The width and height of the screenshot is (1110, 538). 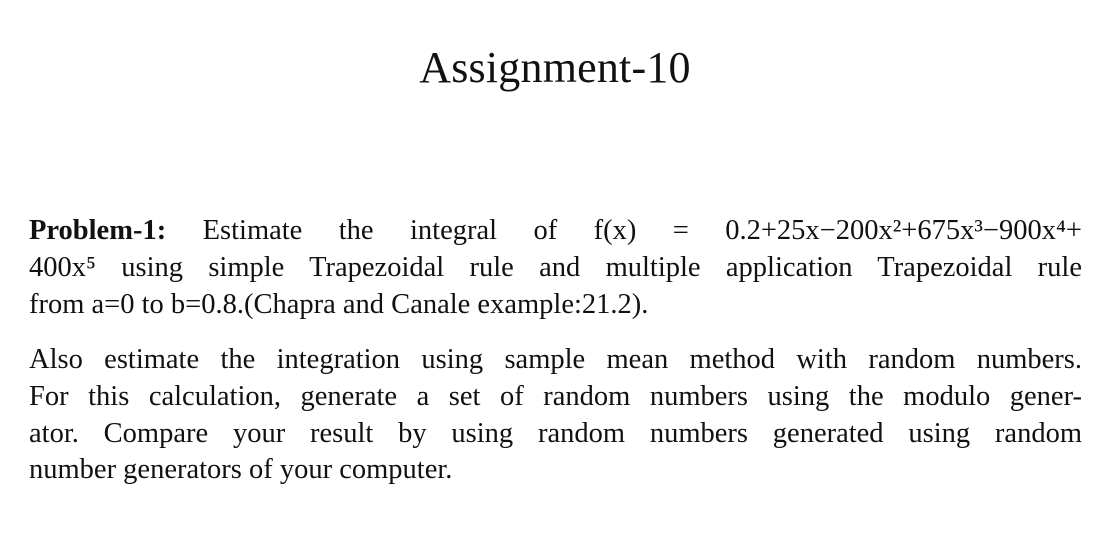 I want to click on problem-label: Problem-1:, so click(x=98, y=230).